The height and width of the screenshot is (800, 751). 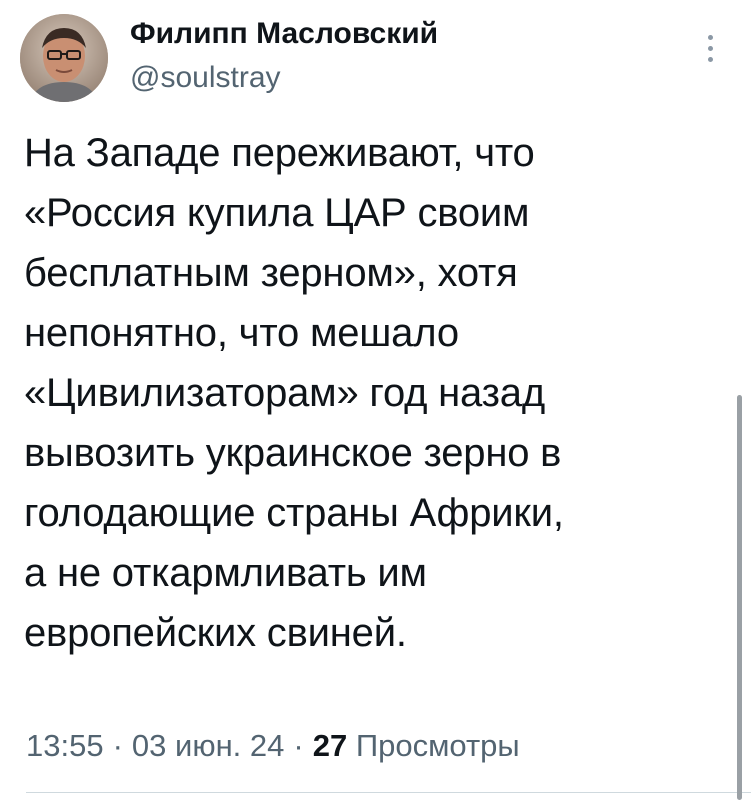 I want to click on tweet-meta: 13:55 · 03 июн. 24 · 27 Просмотры, so click(x=273, y=746).